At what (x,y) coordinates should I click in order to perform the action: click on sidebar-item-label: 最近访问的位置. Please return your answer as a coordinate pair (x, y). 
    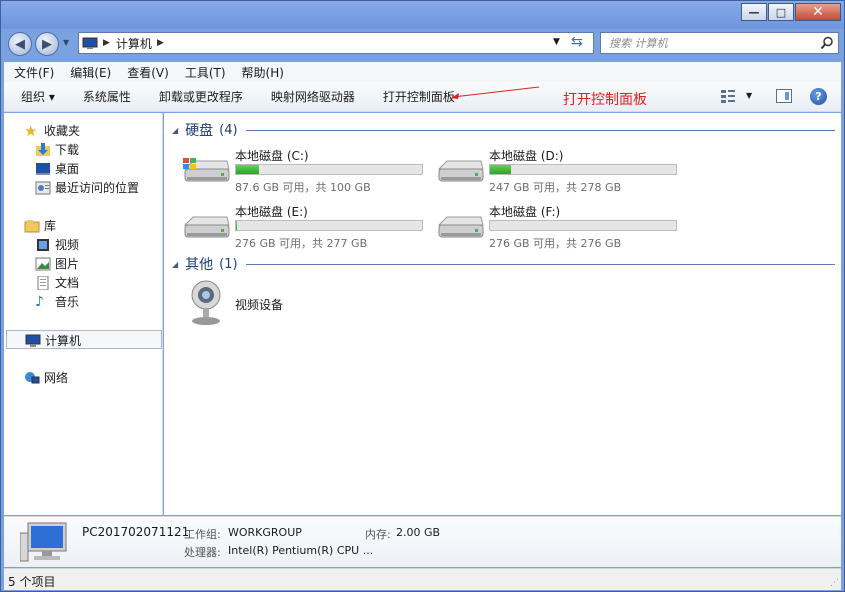
    Looking at the image, I should click on (97, 188).